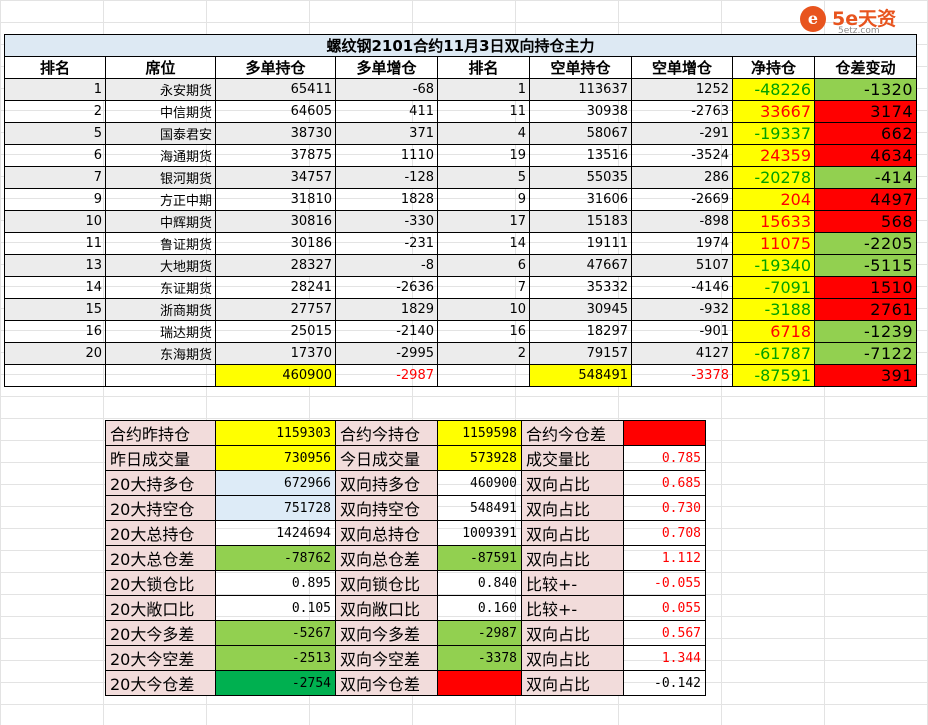 The width and height of the screenshot is (928, 725). What do you see at coordinates (859, 20) in the screenshot?
I see `site-logo: e 5e天资 5etz.com` at bounding box center [859, 20].